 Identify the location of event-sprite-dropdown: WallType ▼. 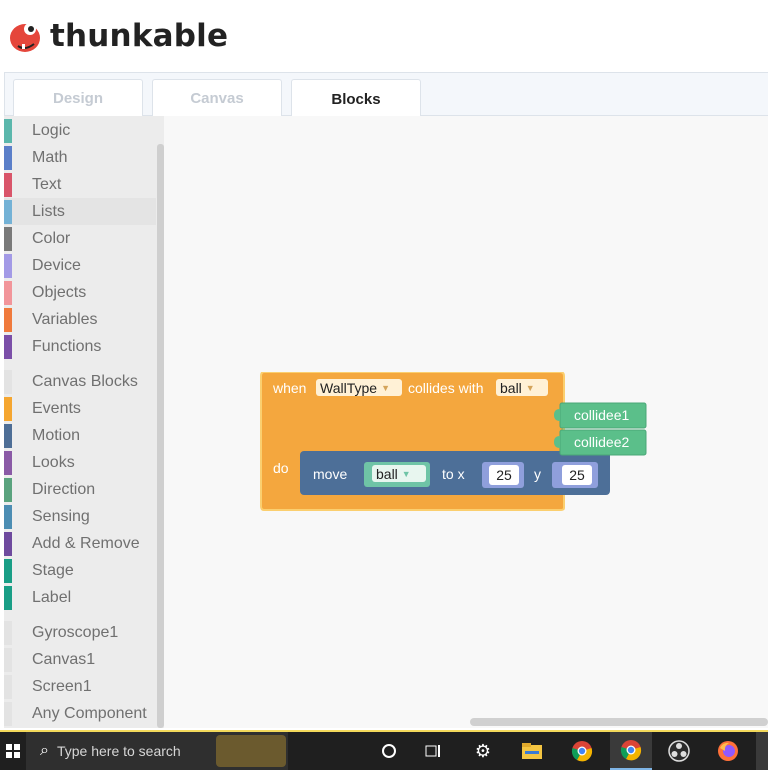
(359, 387).